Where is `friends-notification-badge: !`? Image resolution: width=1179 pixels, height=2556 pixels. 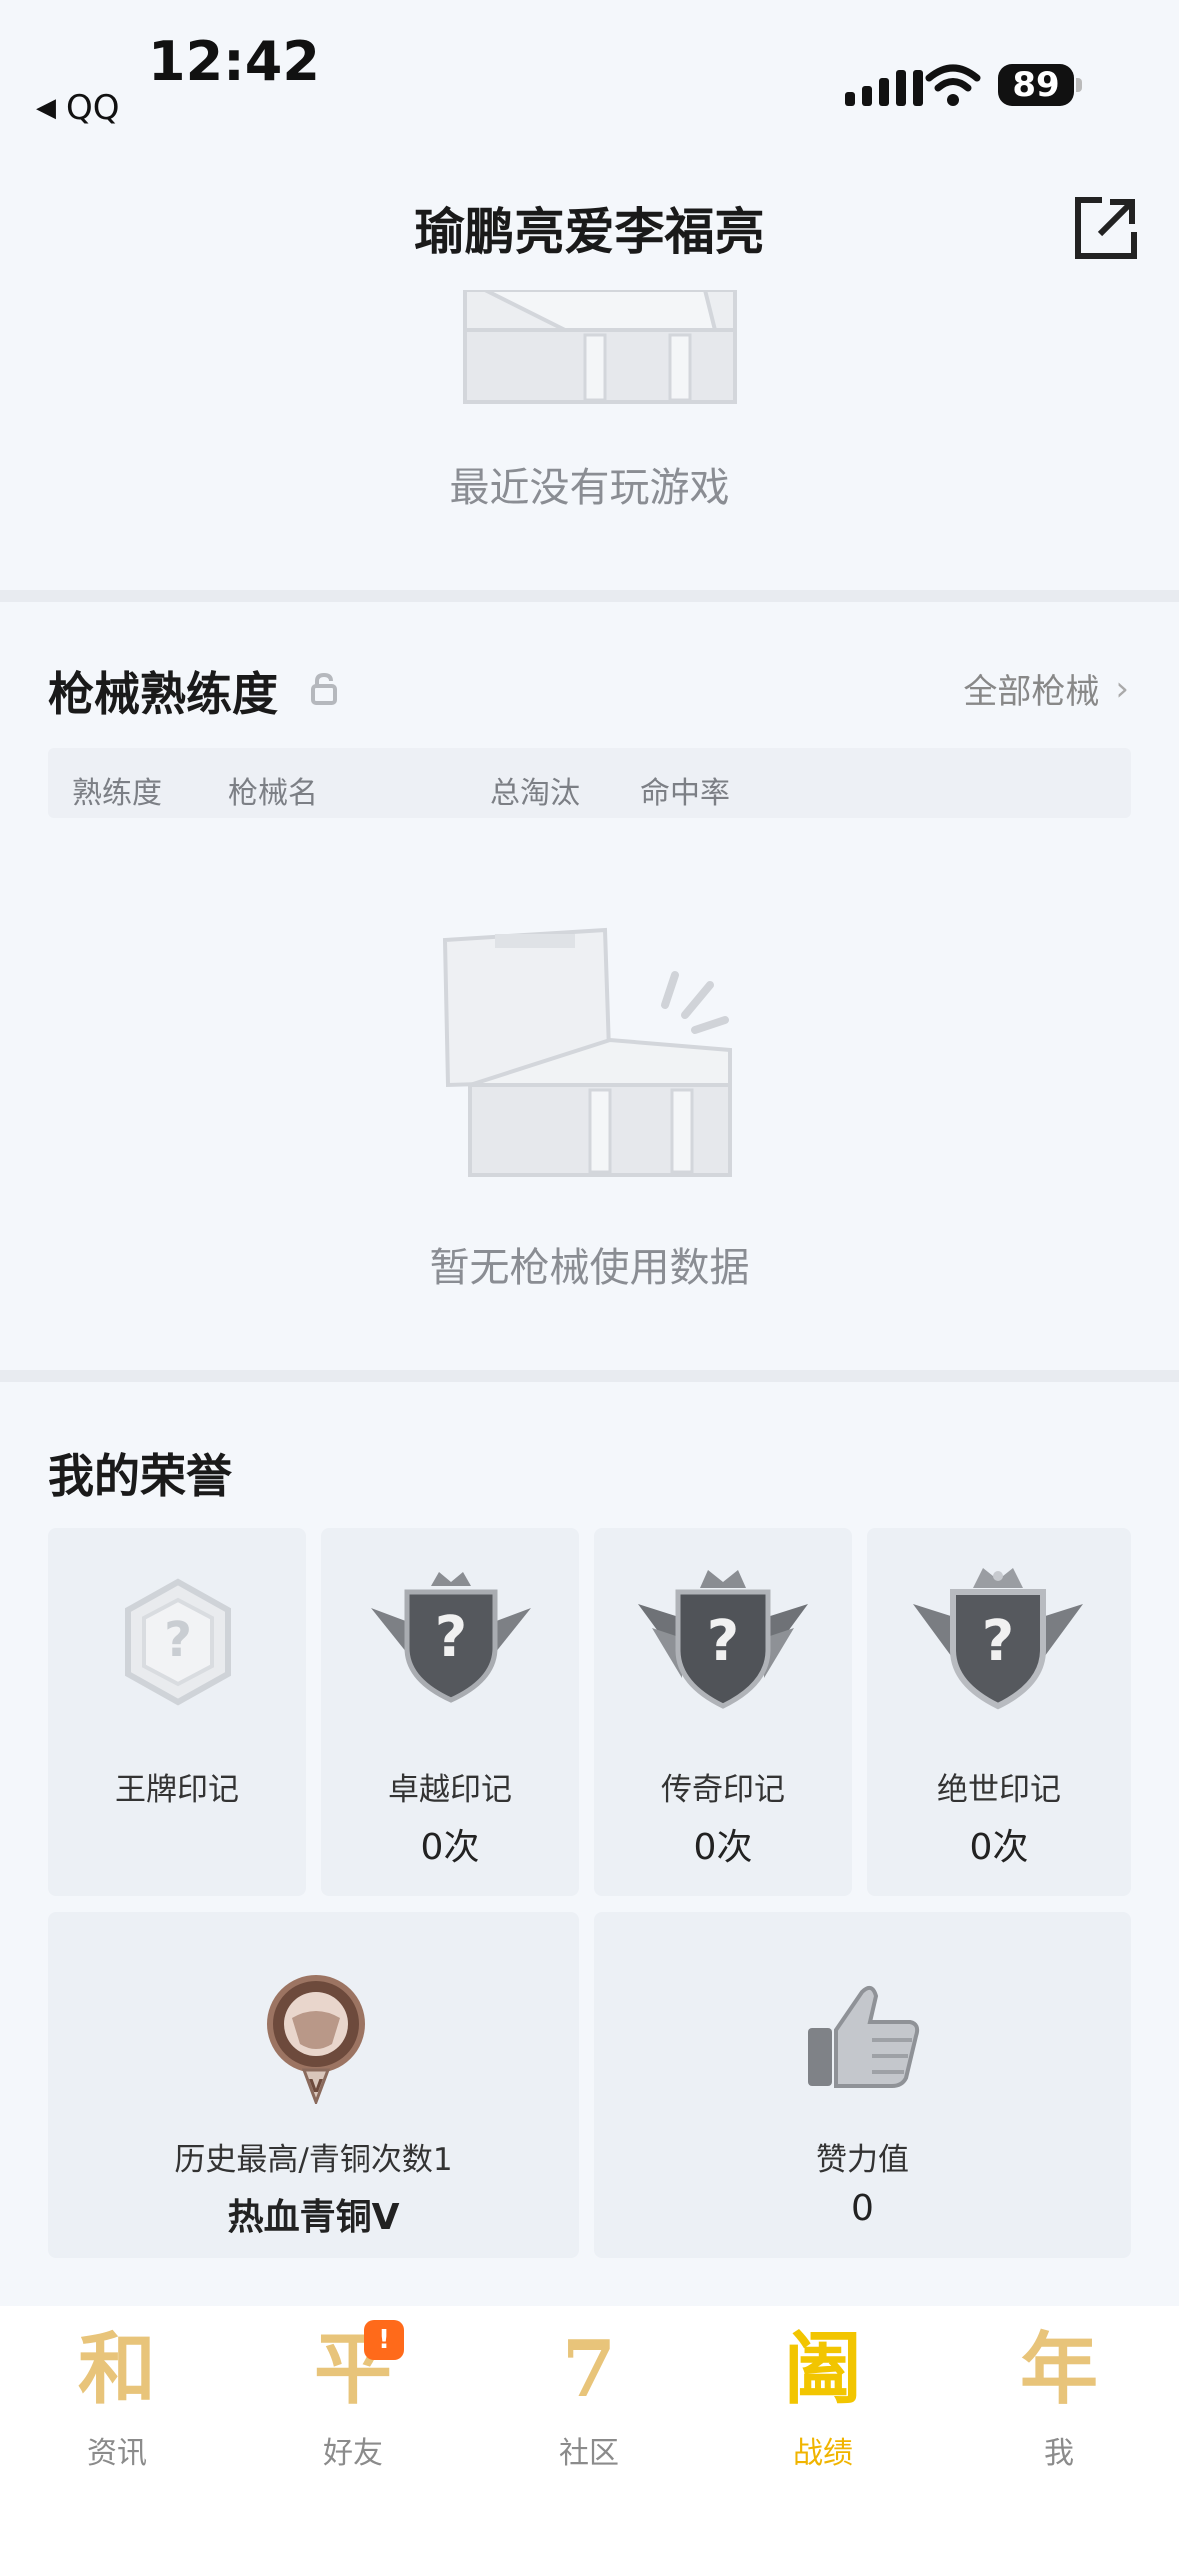
friends-notification-badge: ! is located at coordinates (384, 2340).